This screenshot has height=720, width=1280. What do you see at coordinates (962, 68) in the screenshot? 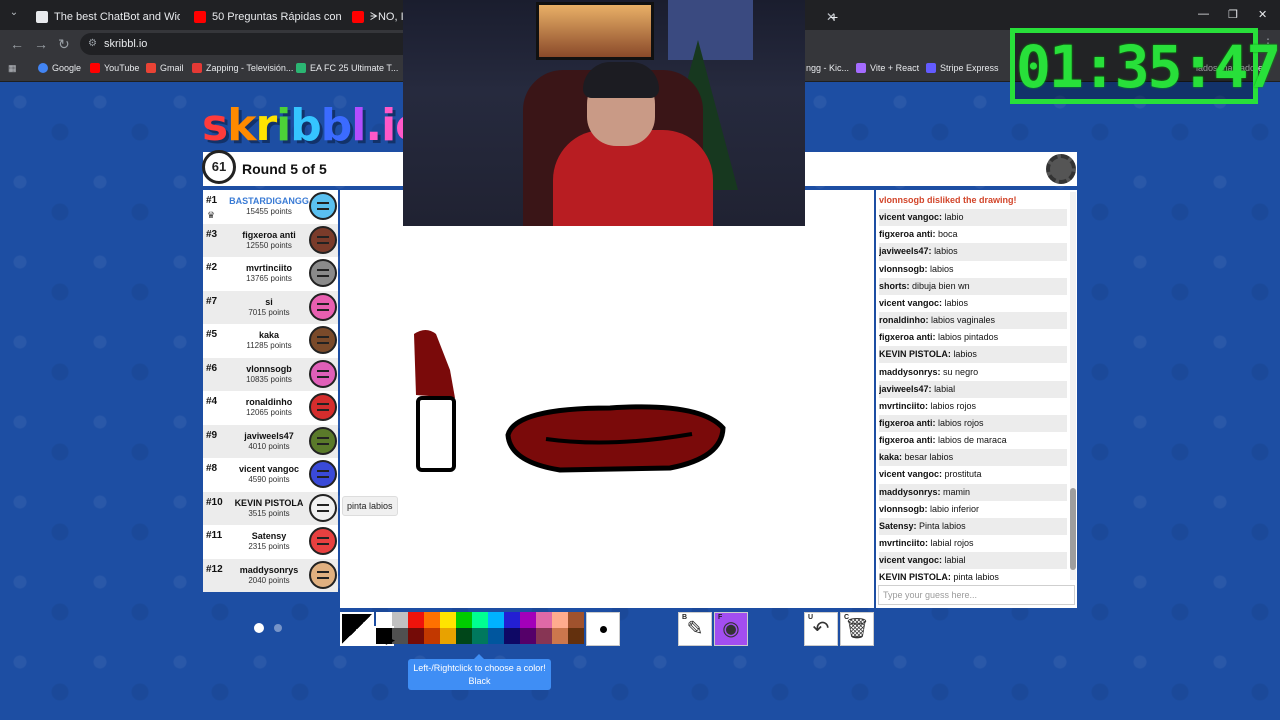
I see `bookmark-stripe: Stripe Express` at bounding box center [962, 68].